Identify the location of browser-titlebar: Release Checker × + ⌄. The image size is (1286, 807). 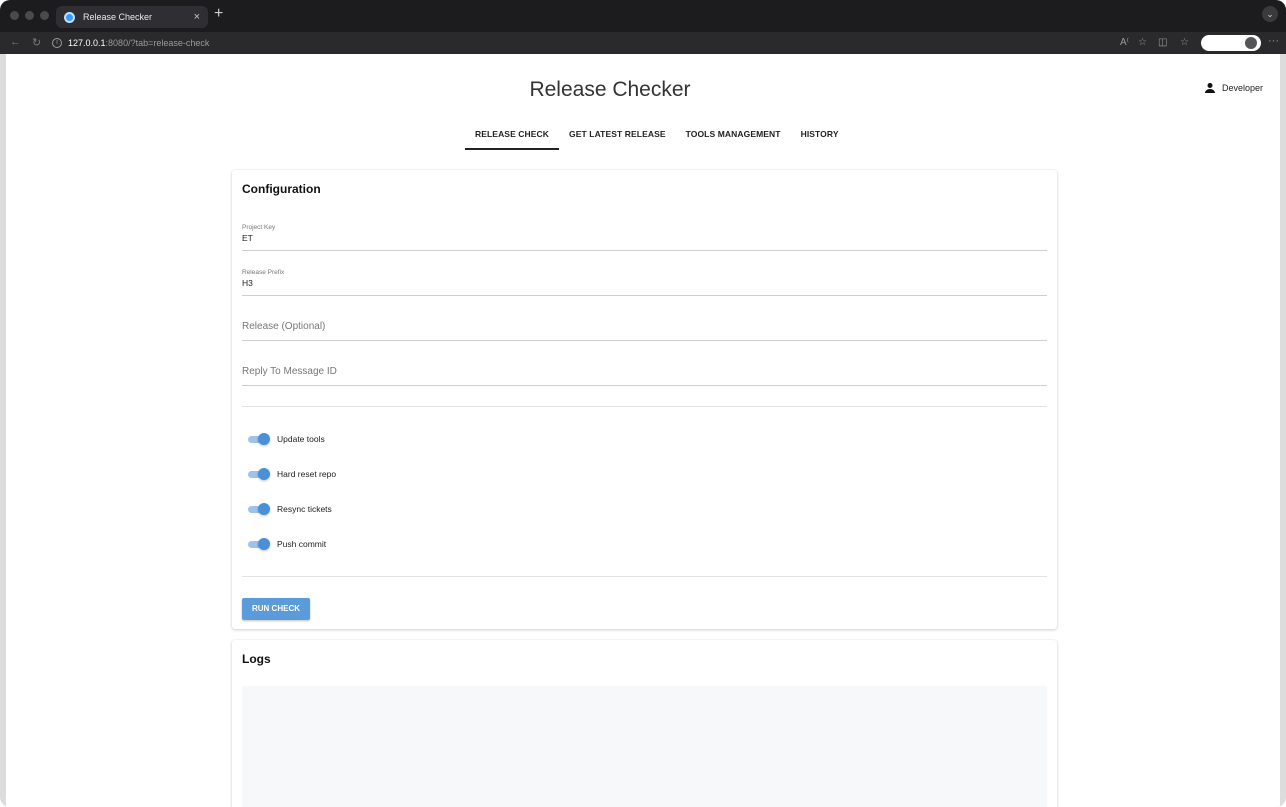
(643, 16).